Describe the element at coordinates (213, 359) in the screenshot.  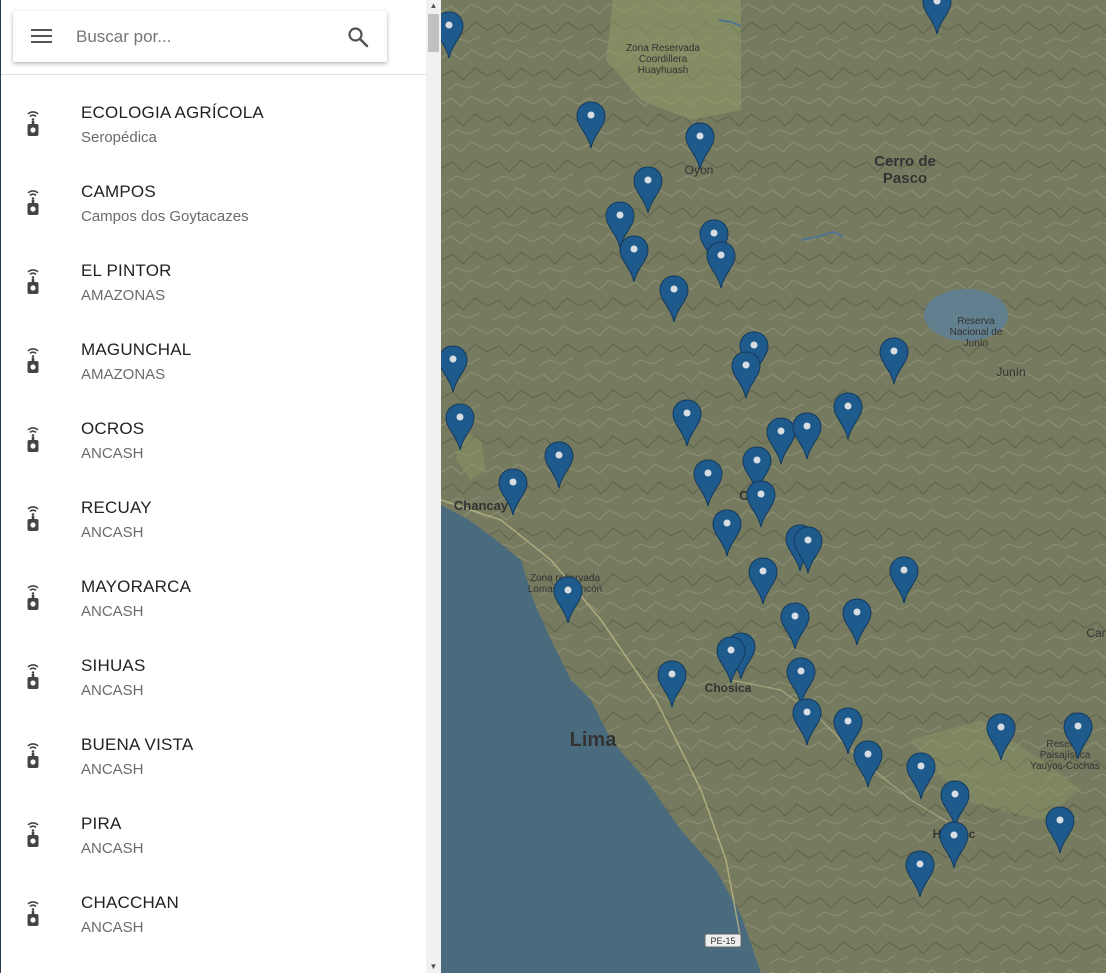
I see `list-item: MAGUNCHAL AMAZONAS` at that location.